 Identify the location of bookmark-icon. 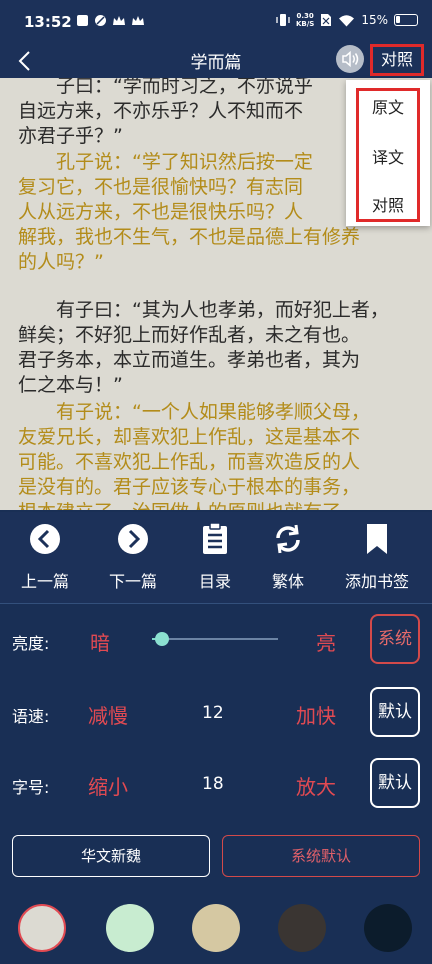
(377, 539).